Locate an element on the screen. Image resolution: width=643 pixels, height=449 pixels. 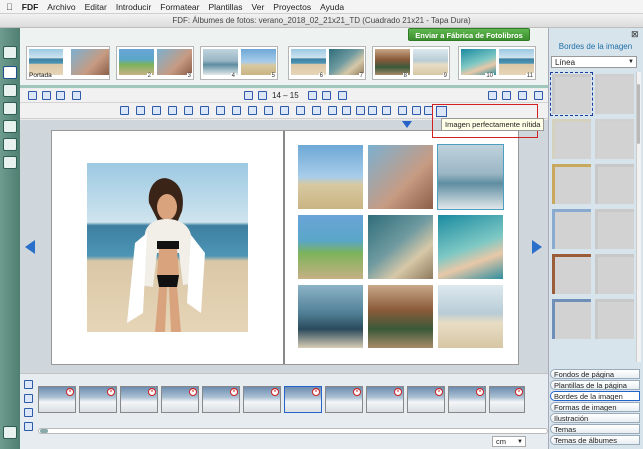
layout-icon is located at coordinates (10, 90).